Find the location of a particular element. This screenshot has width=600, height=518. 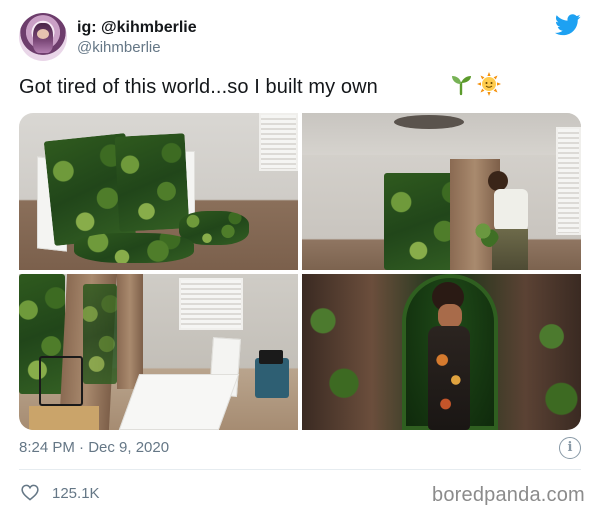

photo-installing-wall is located at coordinates (441, 191).